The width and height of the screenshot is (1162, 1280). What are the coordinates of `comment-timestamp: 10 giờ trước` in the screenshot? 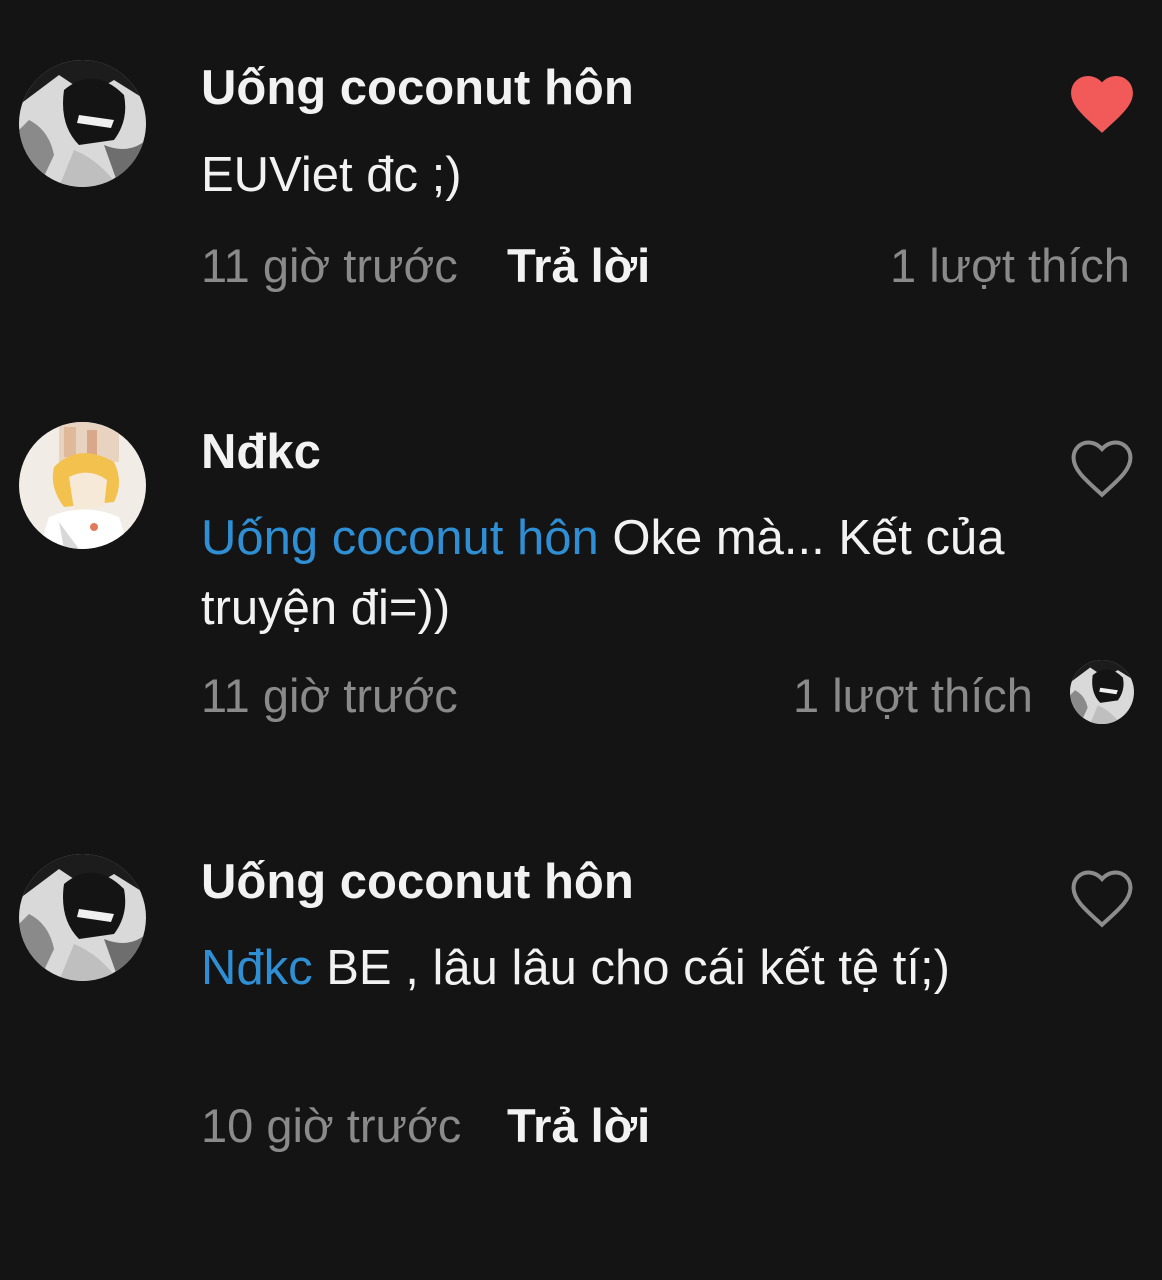 It's located at (331, 1125).